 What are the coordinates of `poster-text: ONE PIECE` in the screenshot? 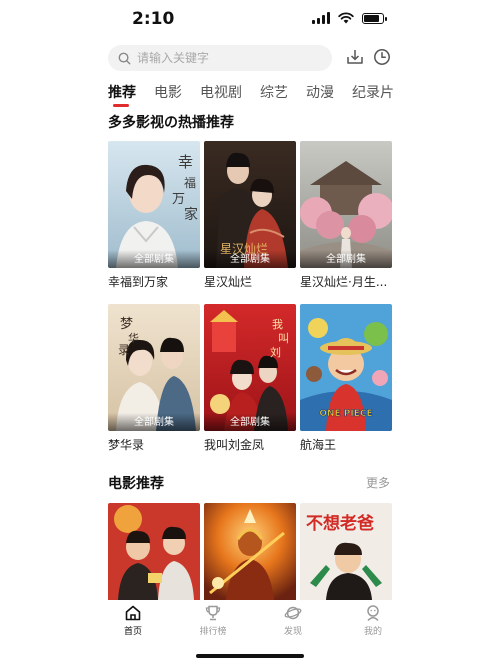 It's located at (345, 414).